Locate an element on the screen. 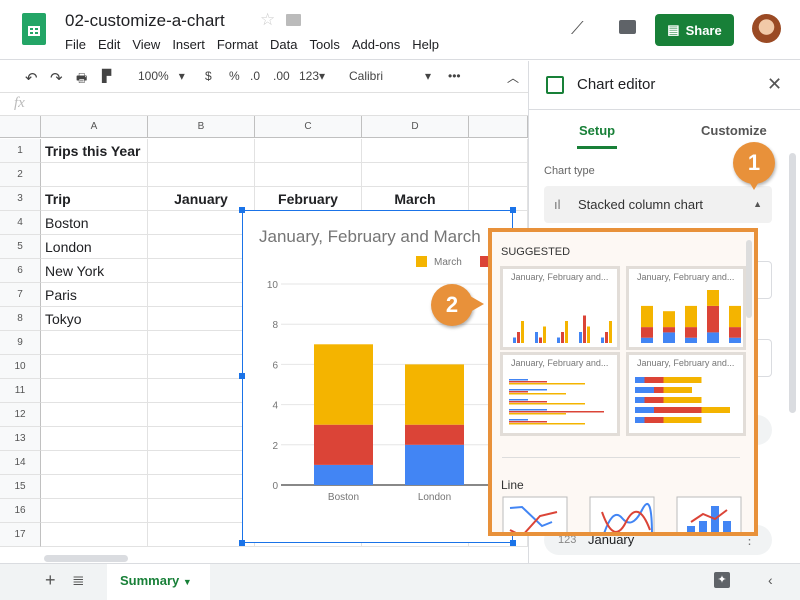  font-select: Calibri ▾ is located at coordinates (390, 76).